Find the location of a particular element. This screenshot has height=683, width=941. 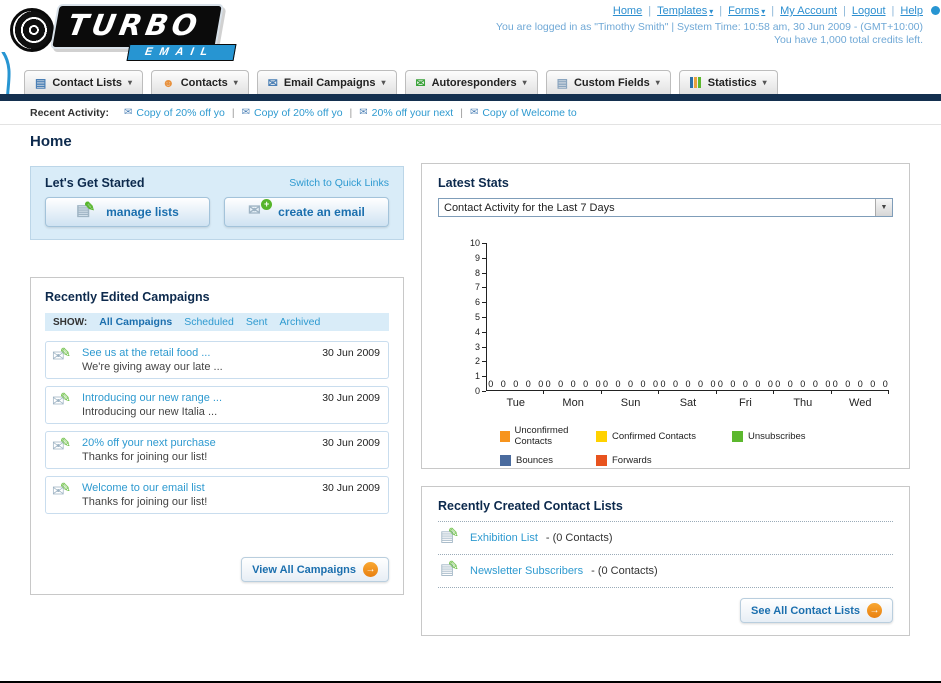

logo-text-turbo: TURBO is located at coordinates (137, 26).